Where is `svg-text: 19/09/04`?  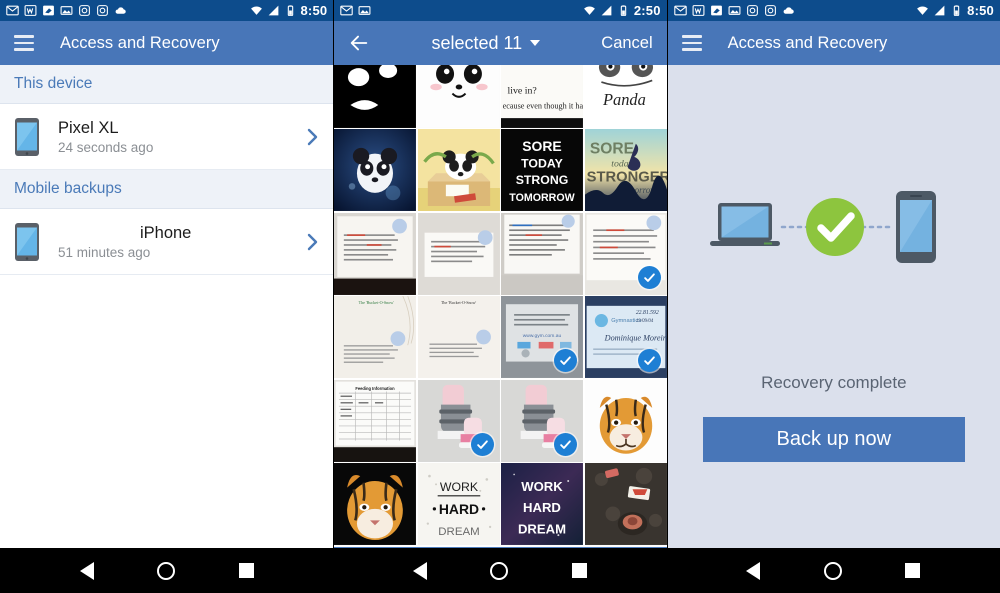 svg-text: 19/09/04 is located at coordinates (645, 322).